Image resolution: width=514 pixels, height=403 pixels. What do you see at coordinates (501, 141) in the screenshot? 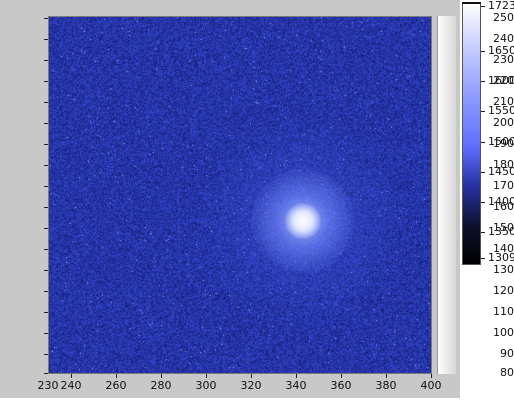
I see `colorbar-label: 1500` at bounding box center [501, 141].